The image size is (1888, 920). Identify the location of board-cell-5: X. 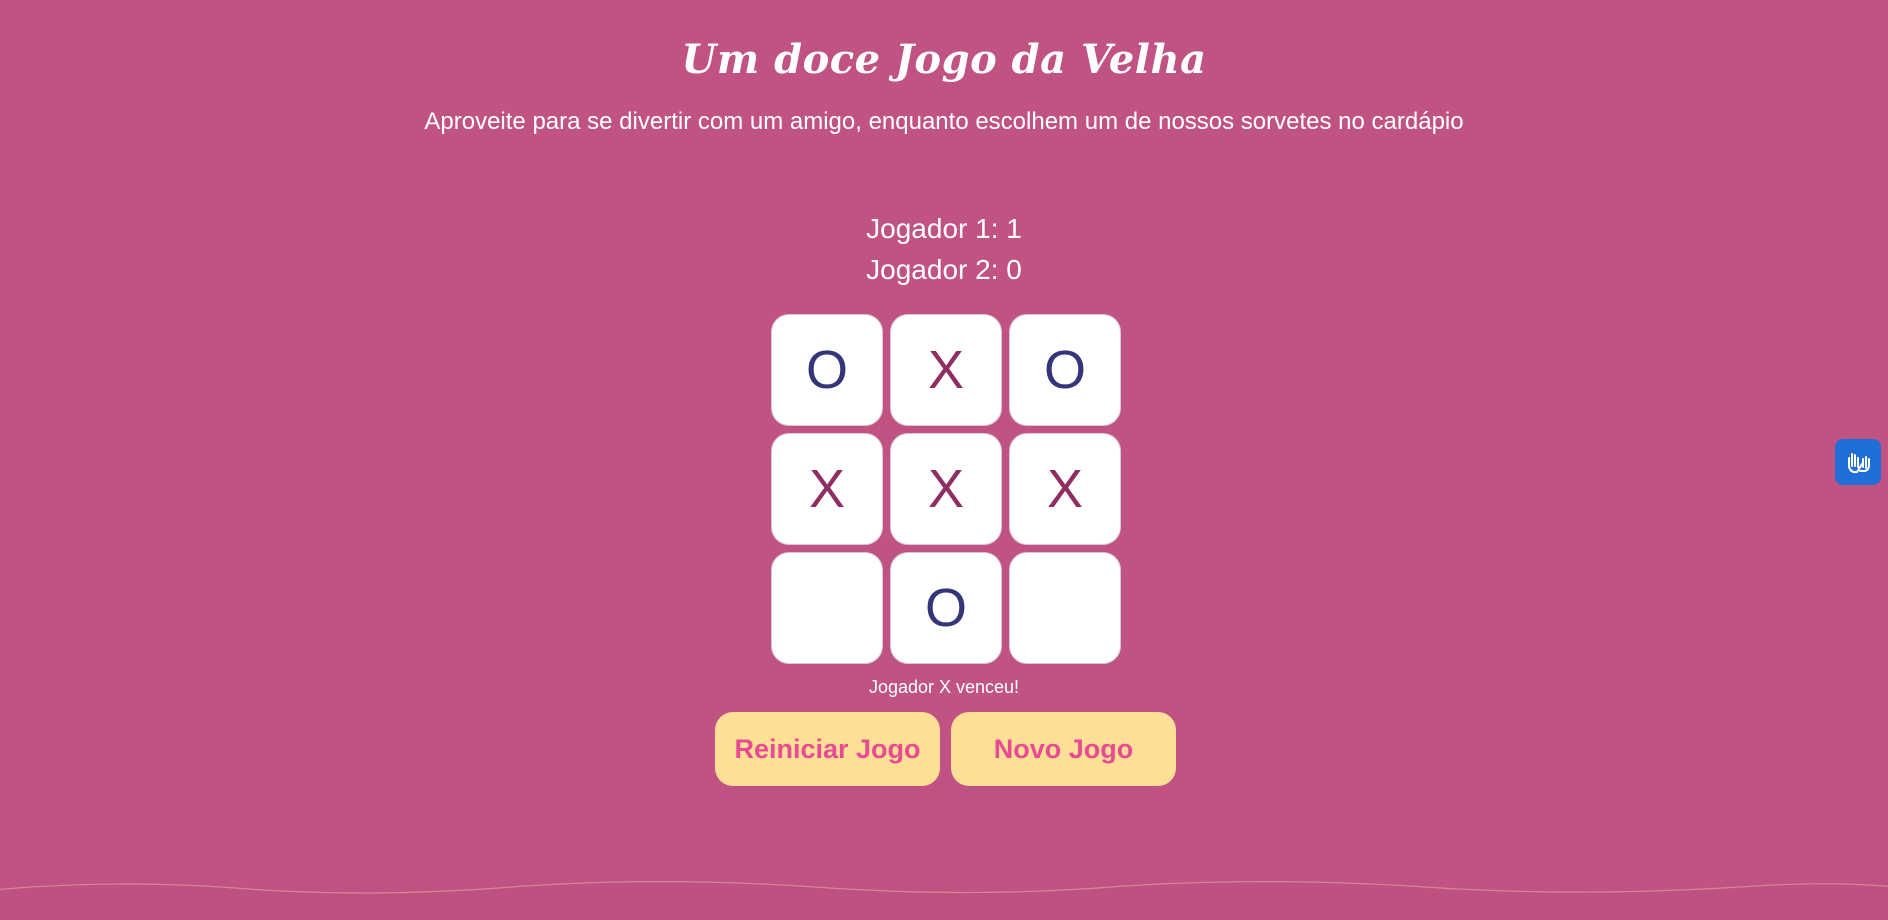
(946, 489).